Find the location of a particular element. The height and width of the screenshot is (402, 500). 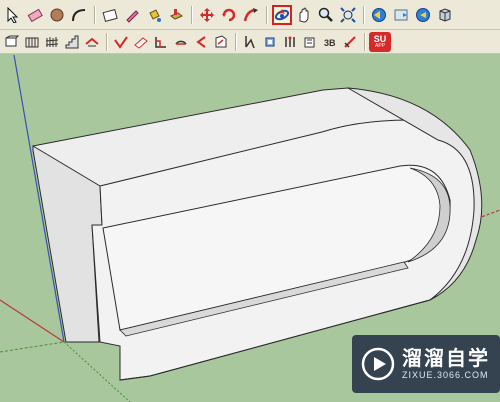

su-app-badge-bottom: APP is located at coordinates (379, 45).